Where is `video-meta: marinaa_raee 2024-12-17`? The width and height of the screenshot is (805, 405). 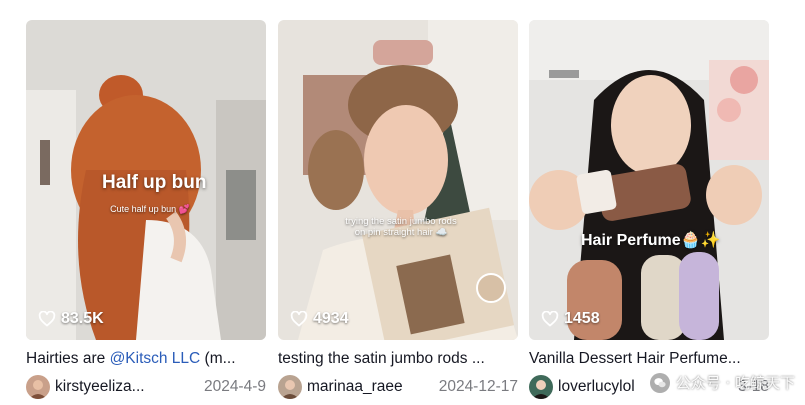 video-meta: marinaa_raee 2024-12-17 is located at coordinates (398, 387).